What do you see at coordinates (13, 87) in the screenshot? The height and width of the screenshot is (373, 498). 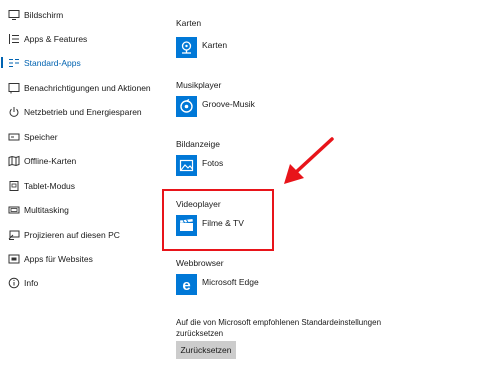 I see `notification-icon` at bounding box center [13, 87].